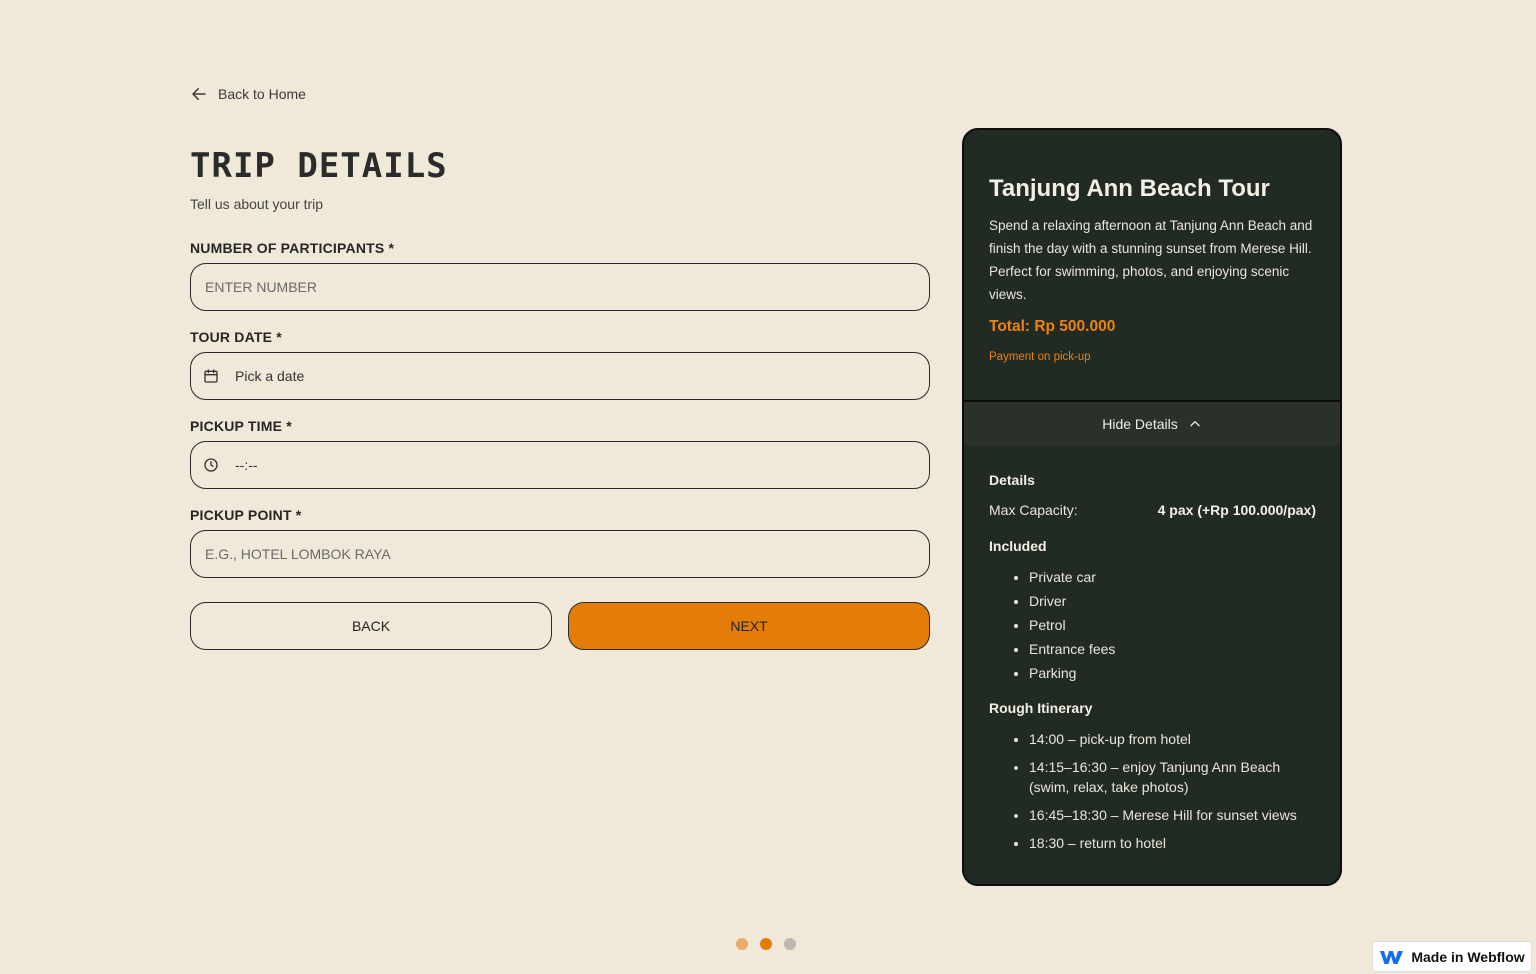 The height and width of the screenshot is (974, 1536). I want to click on arrow-left-icon, so click(199, 94).